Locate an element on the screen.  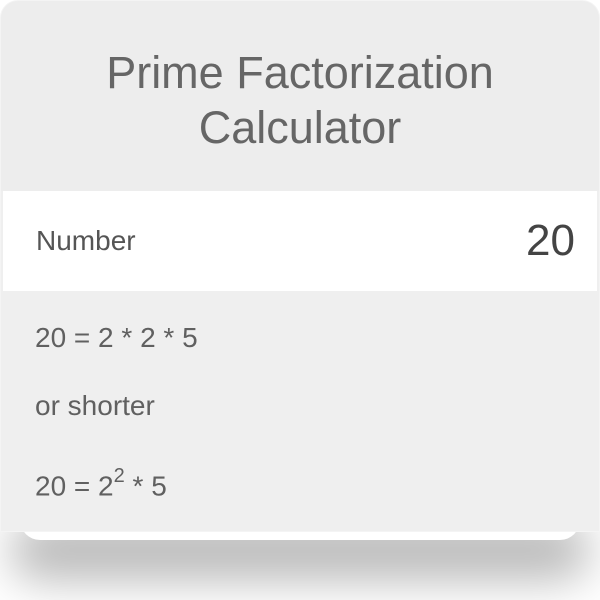
factorization-short: 20 = 22 * 5 is located at coordinates (101, 483).